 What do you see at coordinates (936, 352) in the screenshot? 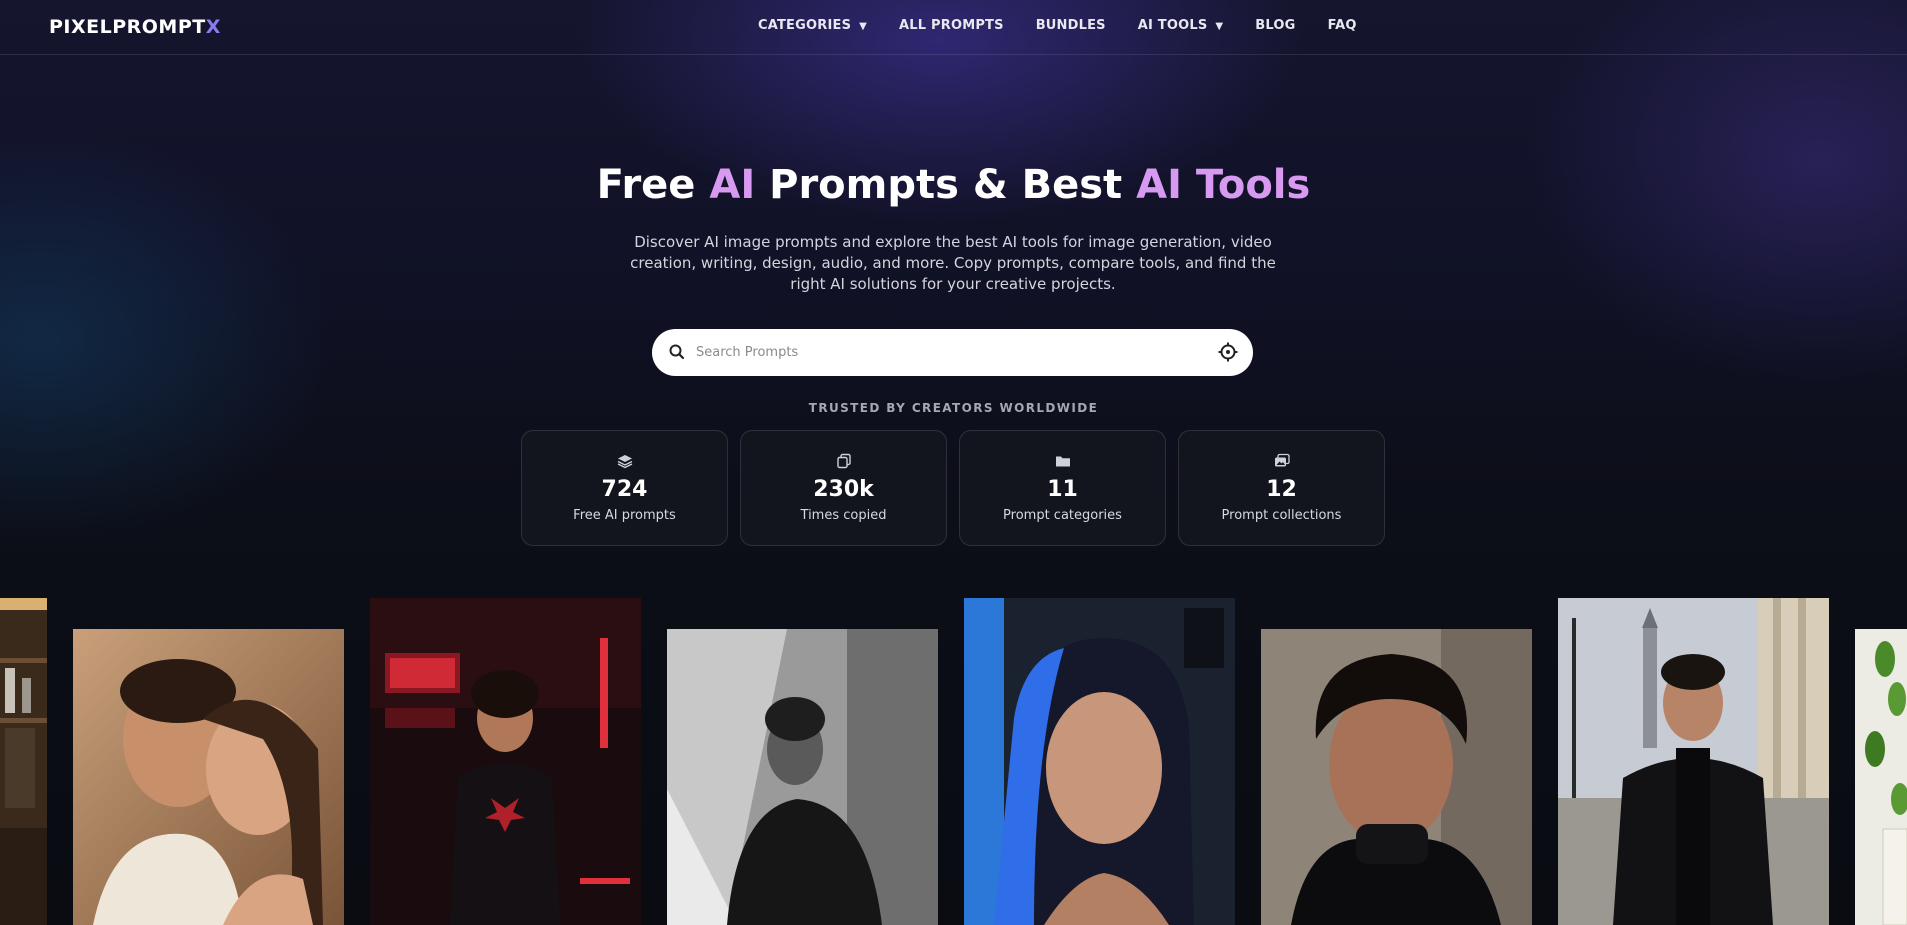
I see `search-input` at bounding box center [936, 352].